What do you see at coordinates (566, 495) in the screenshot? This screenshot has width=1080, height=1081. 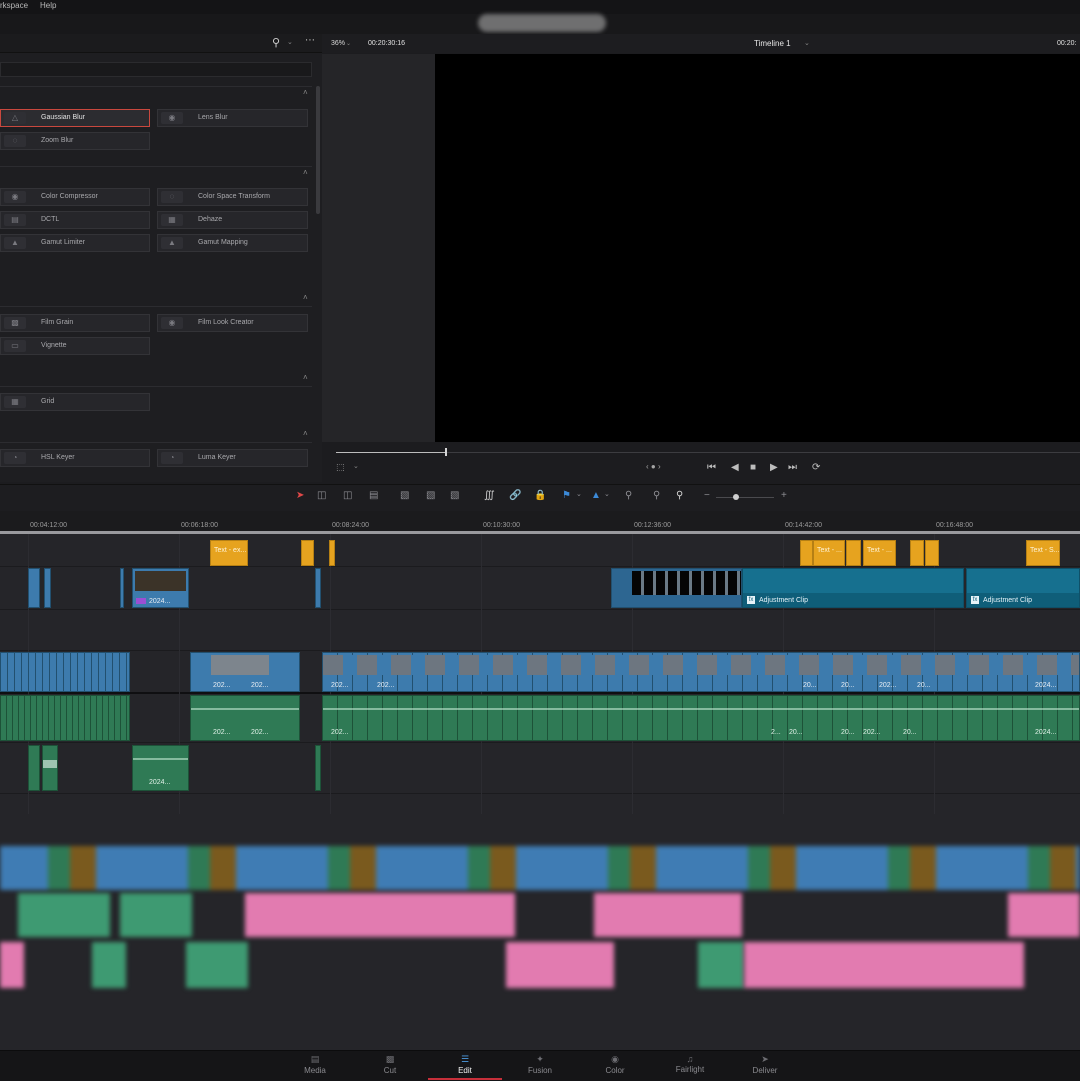 I see `flag-icon: ⚑` at bounding box center [566, 495].